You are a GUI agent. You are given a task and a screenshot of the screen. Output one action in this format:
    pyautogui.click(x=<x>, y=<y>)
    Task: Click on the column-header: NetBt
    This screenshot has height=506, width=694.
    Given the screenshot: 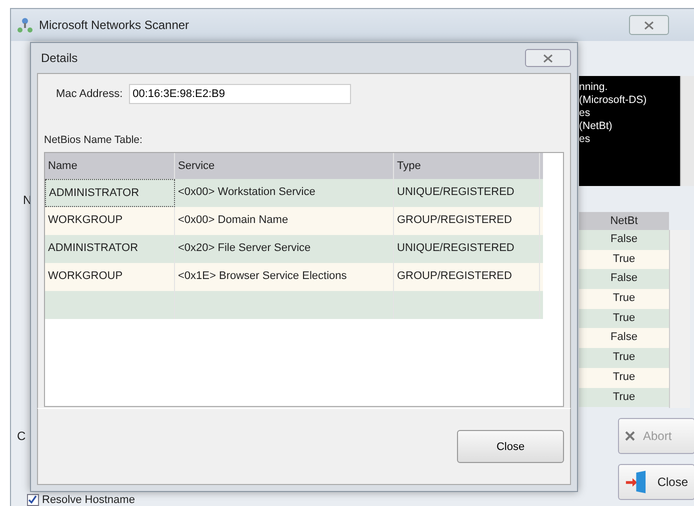 What is the action you would take?
    pyautogui.click(x=624, y=221)
    